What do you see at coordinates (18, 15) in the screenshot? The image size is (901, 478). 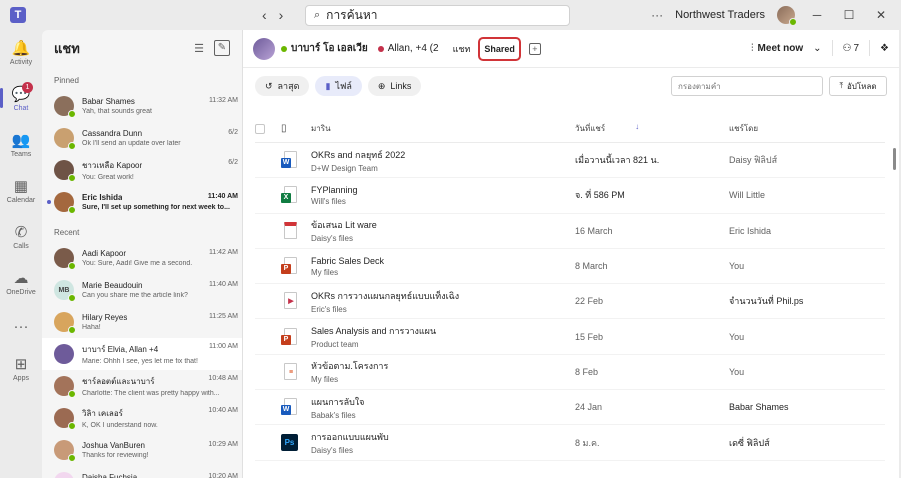 I see `teams-logo-icon: T` at bounding box center [18, 15].